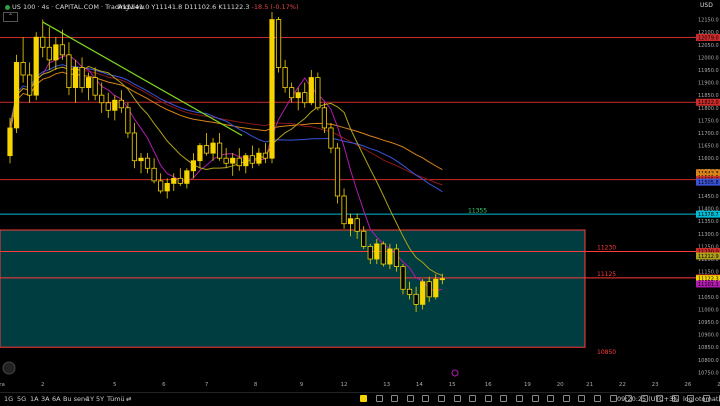 This screenshot has height=406, width=720. What do you see at coordinates (708, 257) in the screenshot?
I see `price-badge-label: 11212.9` at bounding box center [708, 257].